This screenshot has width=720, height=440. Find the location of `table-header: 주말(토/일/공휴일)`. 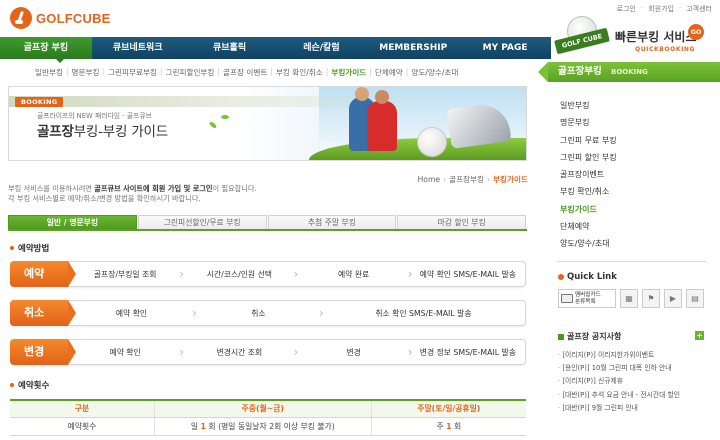

table-header: 주말(토/일/공휴일) is located at coordinates (448, 409).